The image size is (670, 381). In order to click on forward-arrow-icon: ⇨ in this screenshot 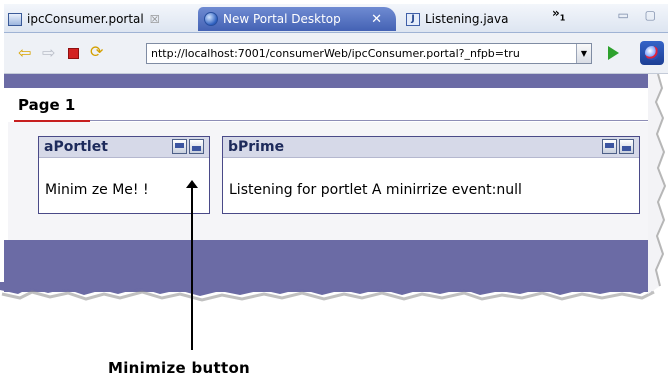, I will do `click(50, 52)`.